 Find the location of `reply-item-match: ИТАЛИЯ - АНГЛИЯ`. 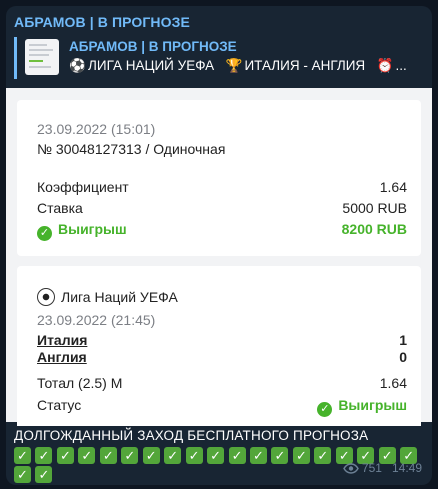

reply-item-match: ИТАЛИЯ - АНГЛИЯ is located at coordinates (305, 65).